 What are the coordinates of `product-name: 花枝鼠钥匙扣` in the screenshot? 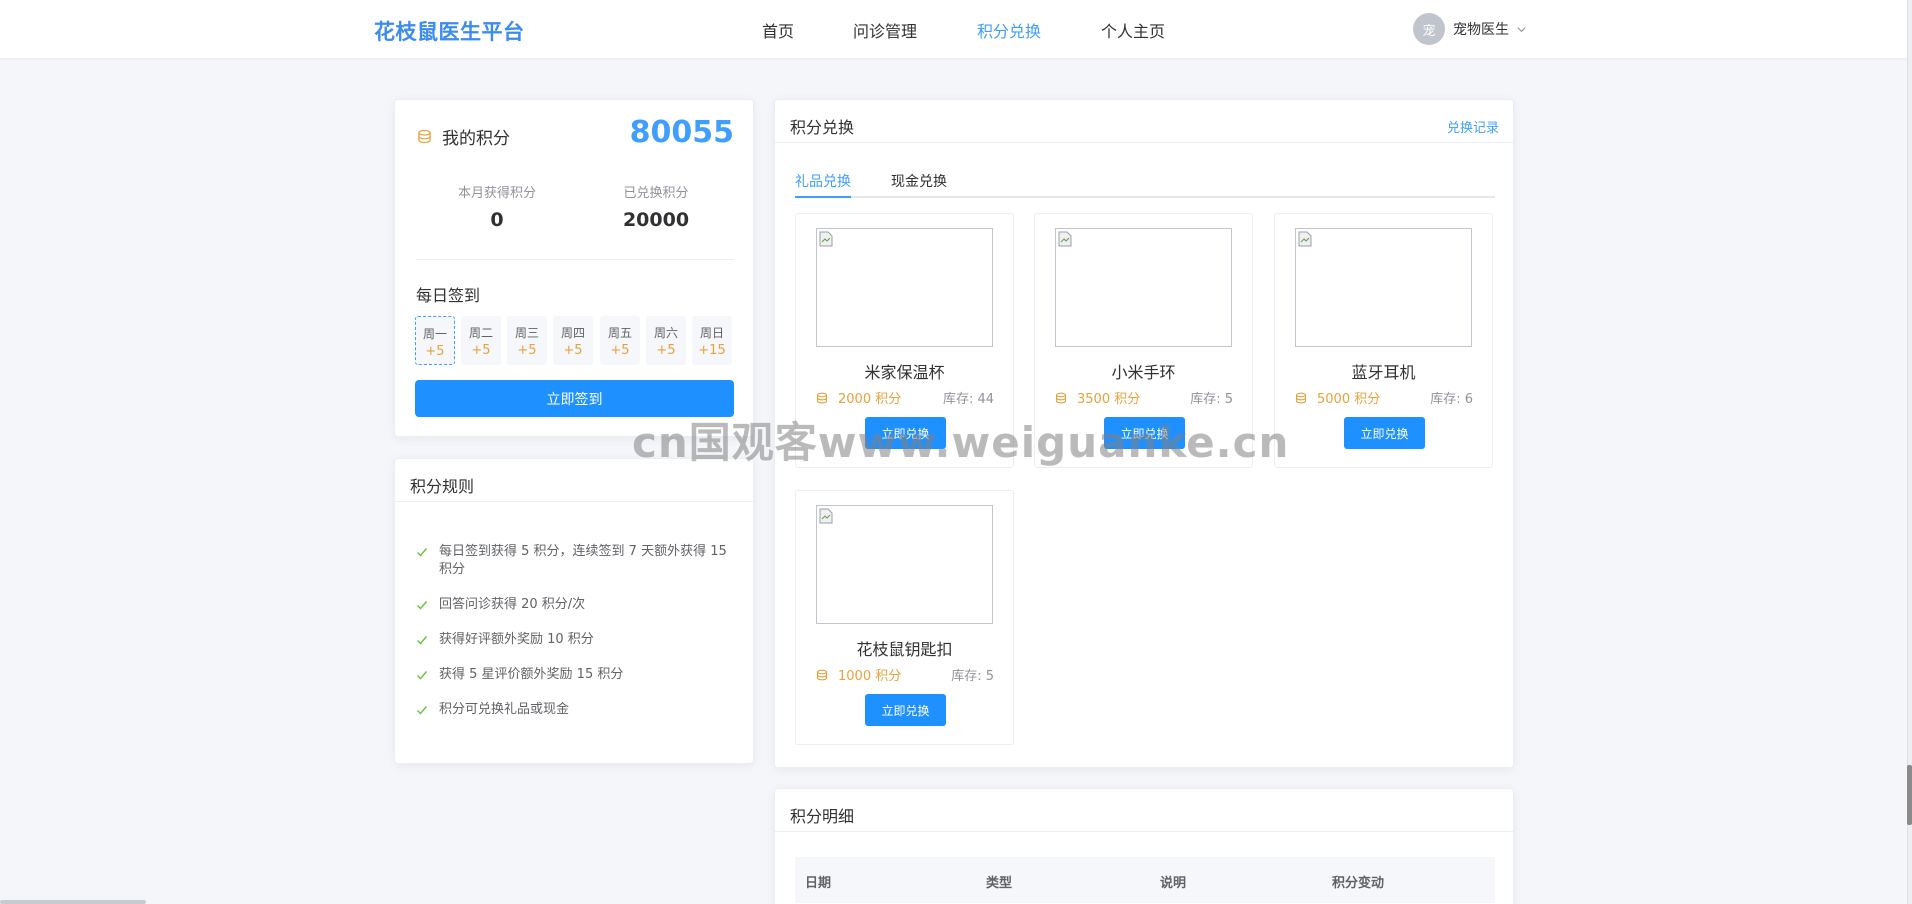 It's located at (904, 649).